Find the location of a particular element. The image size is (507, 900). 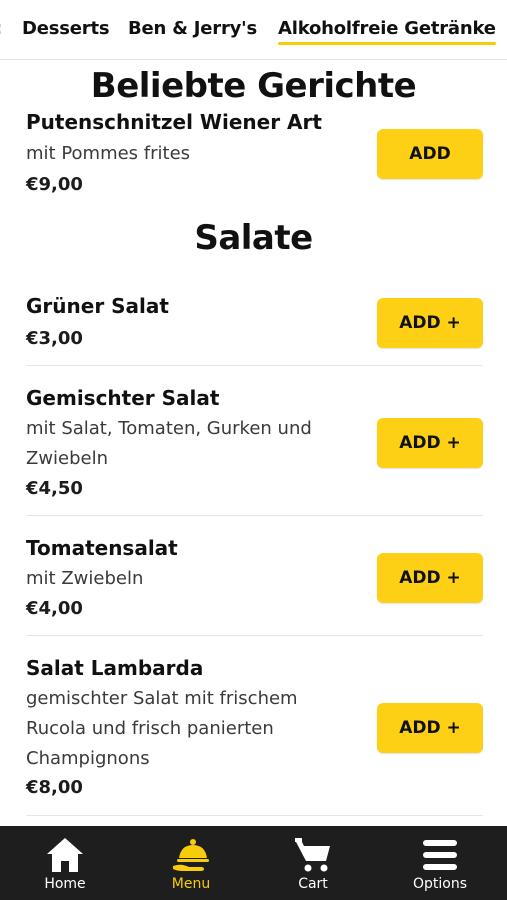

item-description-line: mit Zwiebeln is located at coordinates (85, 578).